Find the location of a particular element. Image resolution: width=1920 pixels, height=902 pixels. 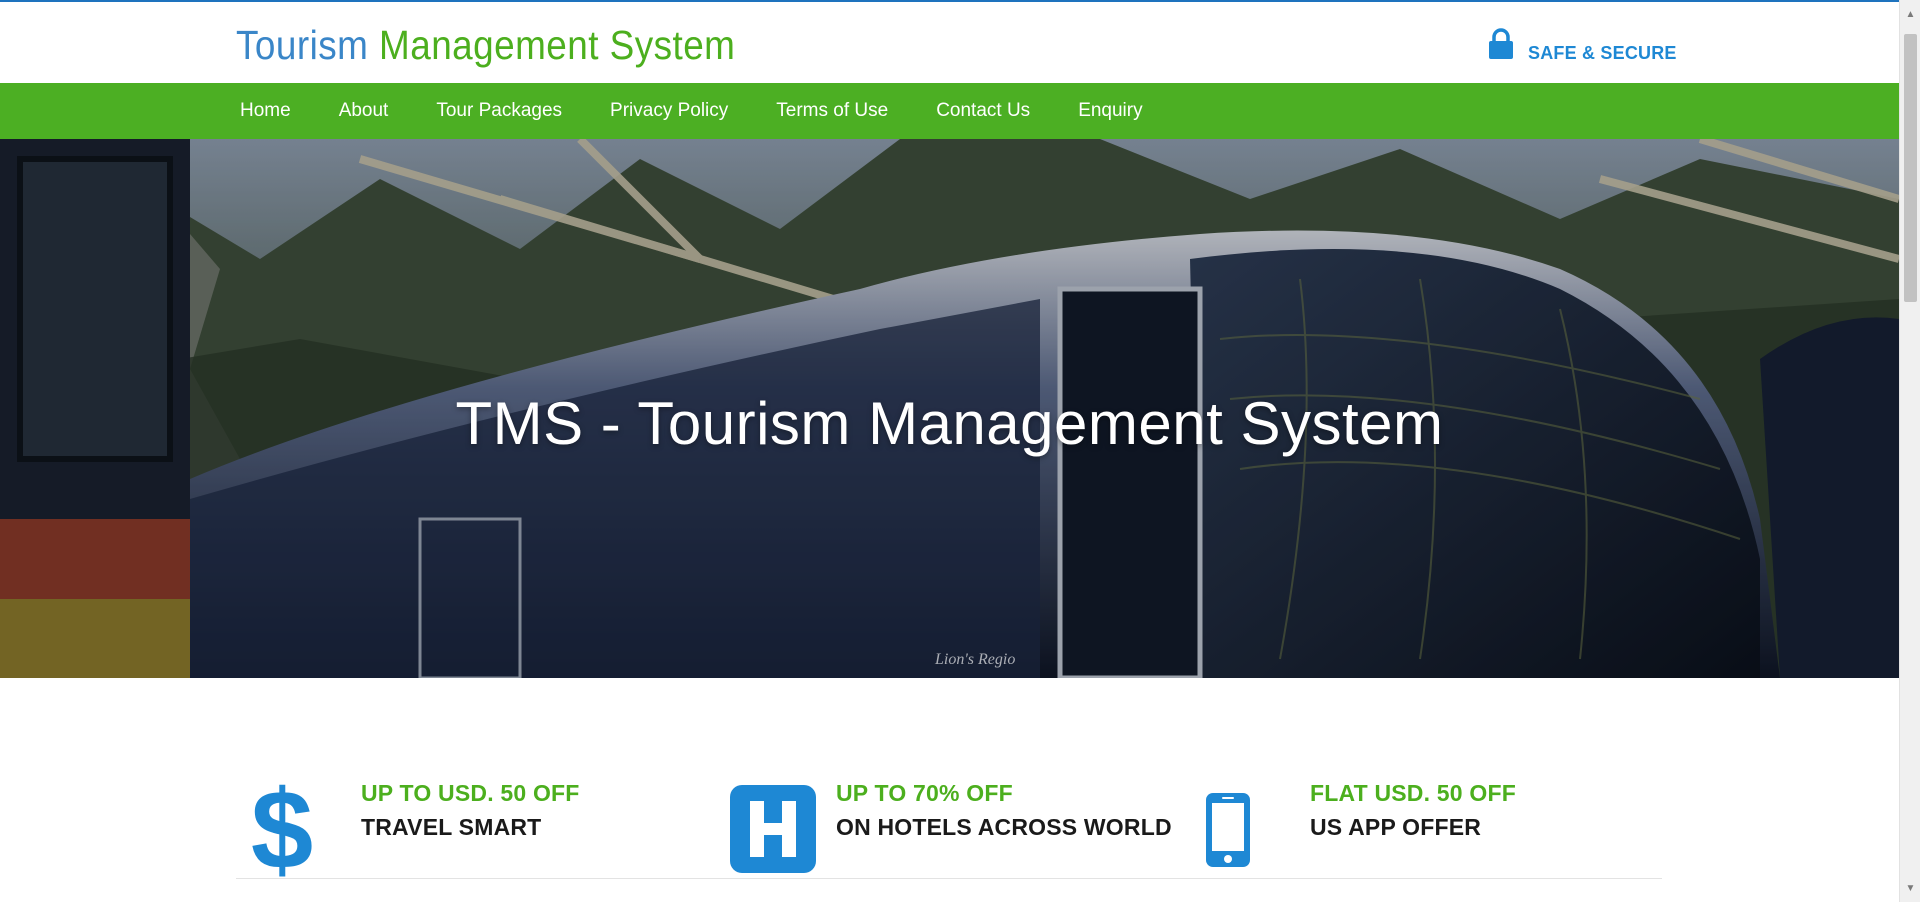

mobile-phone-icon is located at coordinates (1228, 830).